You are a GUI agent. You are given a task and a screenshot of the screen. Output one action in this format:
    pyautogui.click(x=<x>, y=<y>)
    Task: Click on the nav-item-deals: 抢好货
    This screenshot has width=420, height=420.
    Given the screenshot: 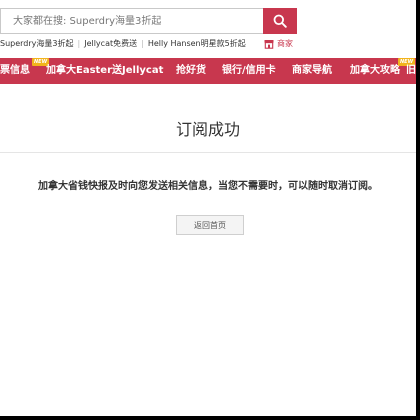 What is the action you would take?
    pyautogui.click(x=191, y=71)
    